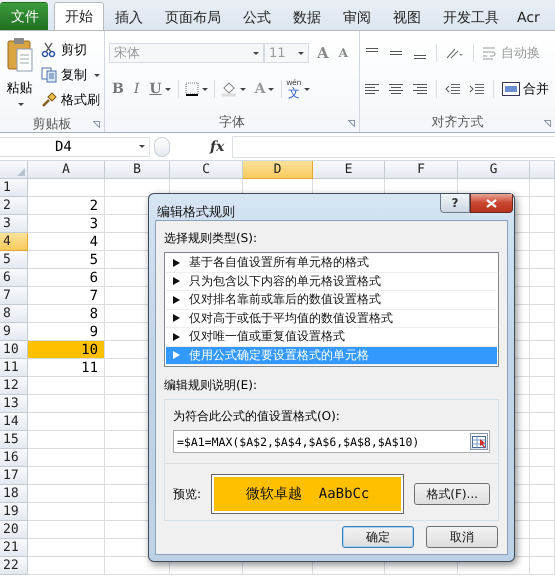  I want to click on ok-button: 确定, so click(378, 537).